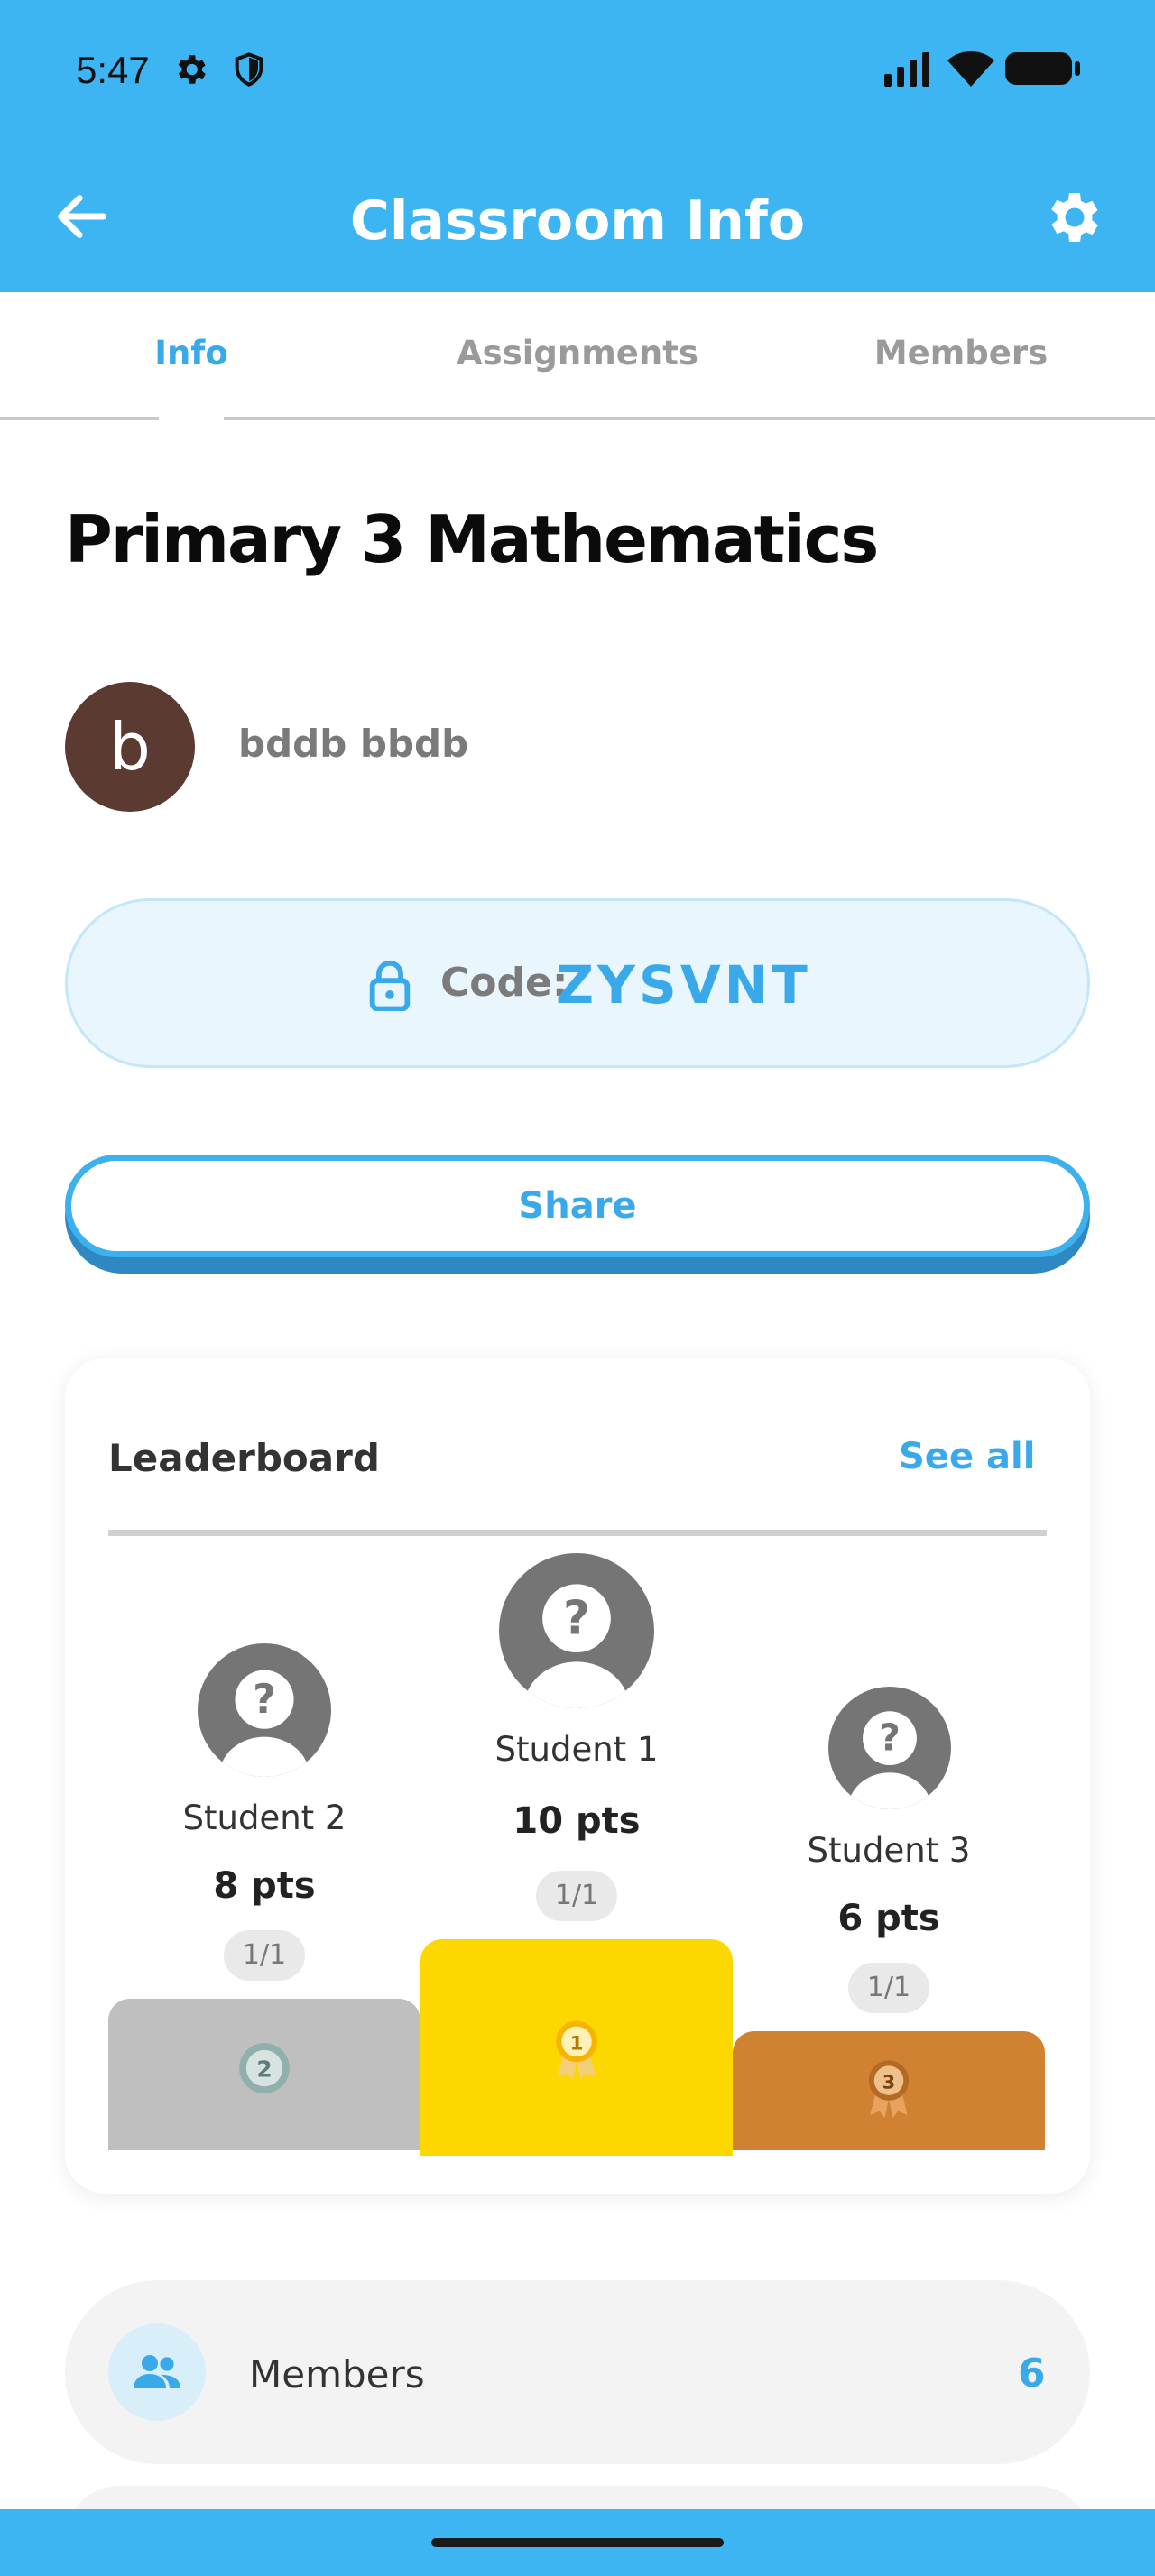 This screenshot has height=2576, width=1155. I want to click on student-2-avatar-icon: ?, so click(264, 1710).